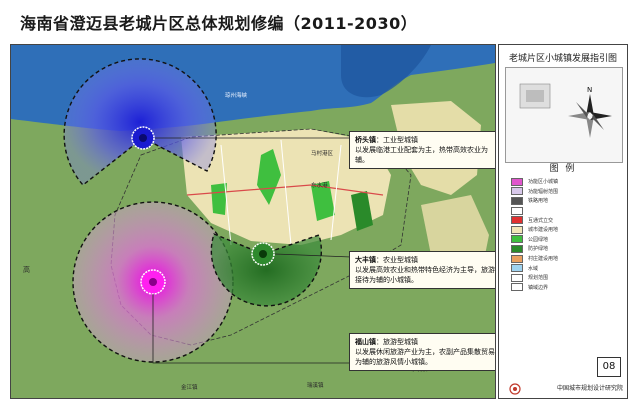 This screenshot has height=403, width=640. I want to click on callout-qiaotou-desc: 以发展临港工业配套为主，热带高效农业为辅。, so click(421, 155).